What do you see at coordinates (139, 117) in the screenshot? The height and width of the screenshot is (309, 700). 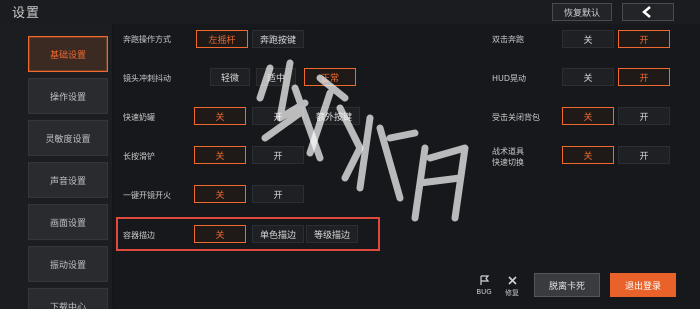 I see `setting-label-quick-heal: 快速奶罐` at bounding box center [139, 117].